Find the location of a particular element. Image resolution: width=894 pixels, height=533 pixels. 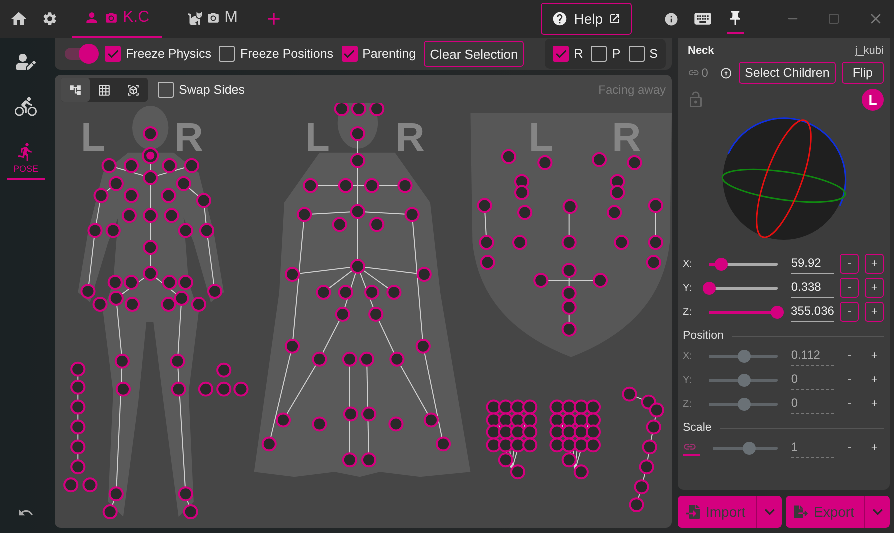

character-tab: M is located at coordinates (213, 19).